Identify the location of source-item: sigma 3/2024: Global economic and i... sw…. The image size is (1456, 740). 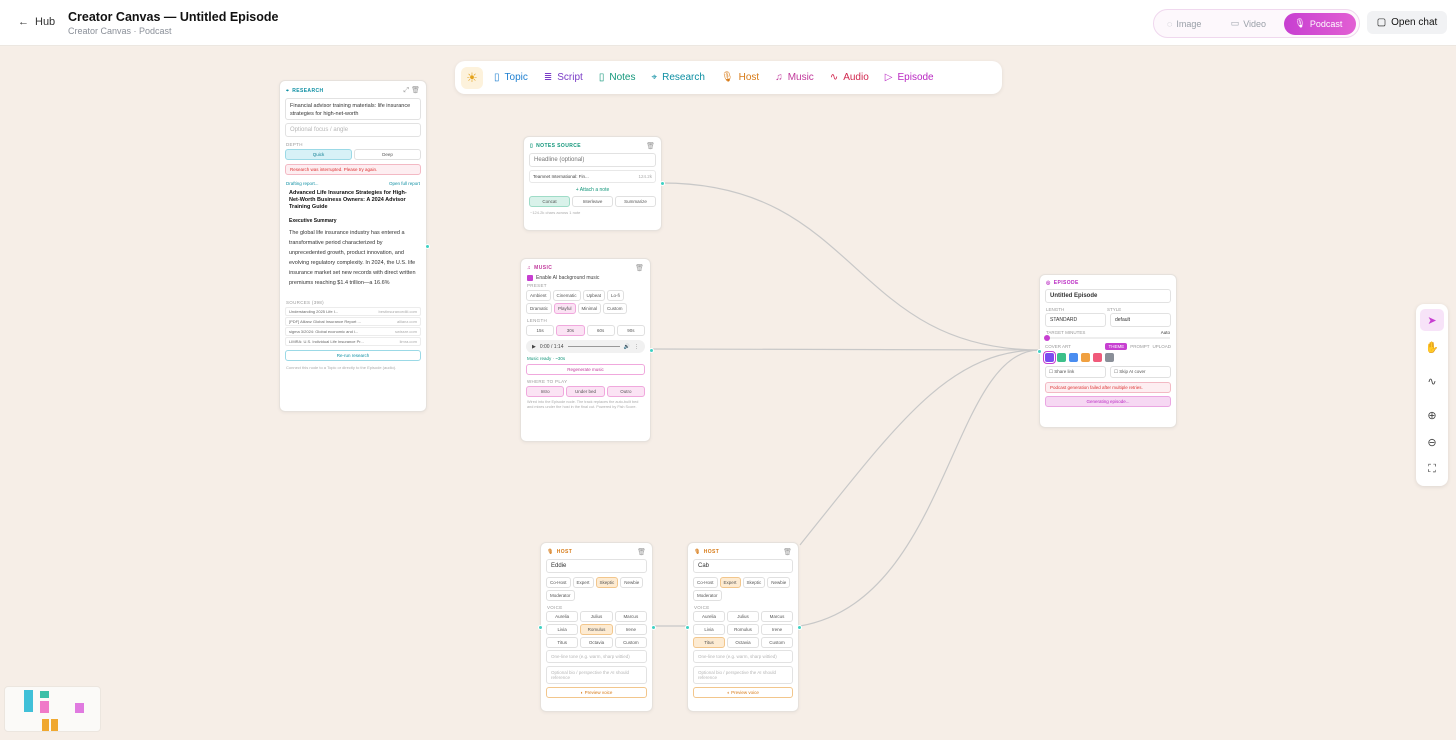
(353, 331).